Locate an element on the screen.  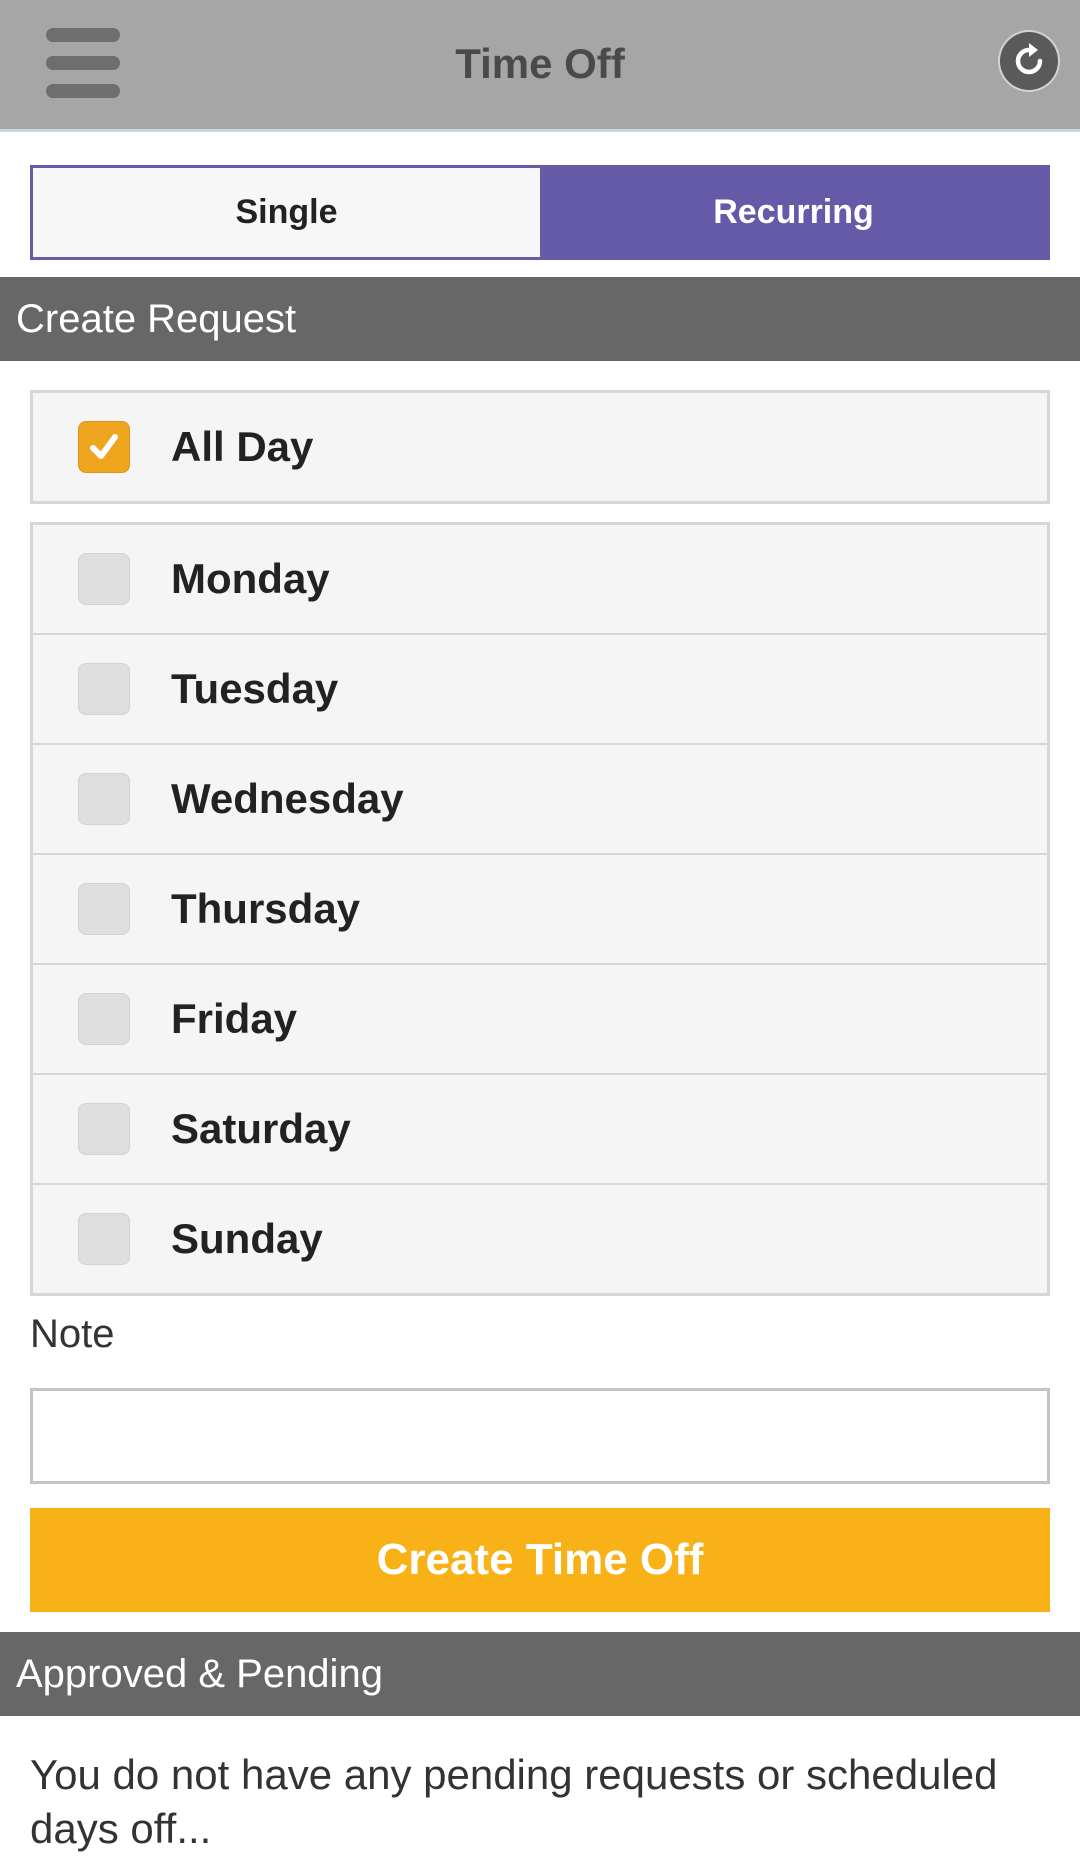
day-option-friday: Friday is located at coordinates (540, 1020).